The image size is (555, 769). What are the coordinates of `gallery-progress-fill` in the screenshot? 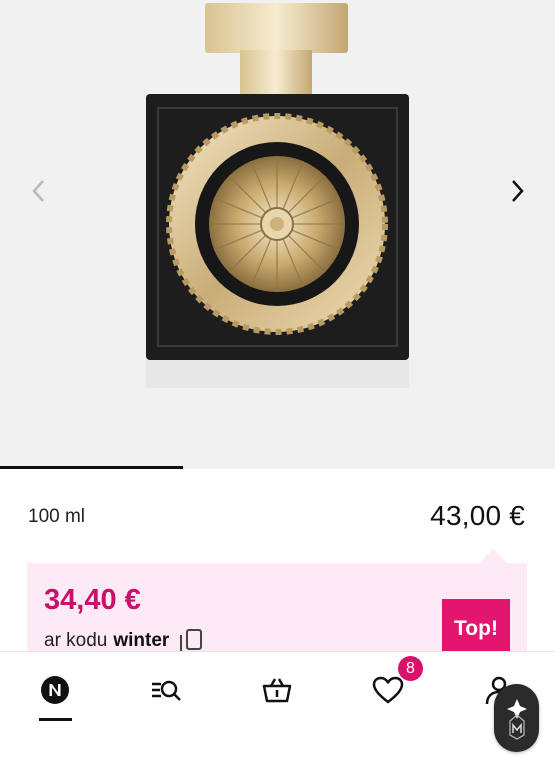 It's located at (92, 467).